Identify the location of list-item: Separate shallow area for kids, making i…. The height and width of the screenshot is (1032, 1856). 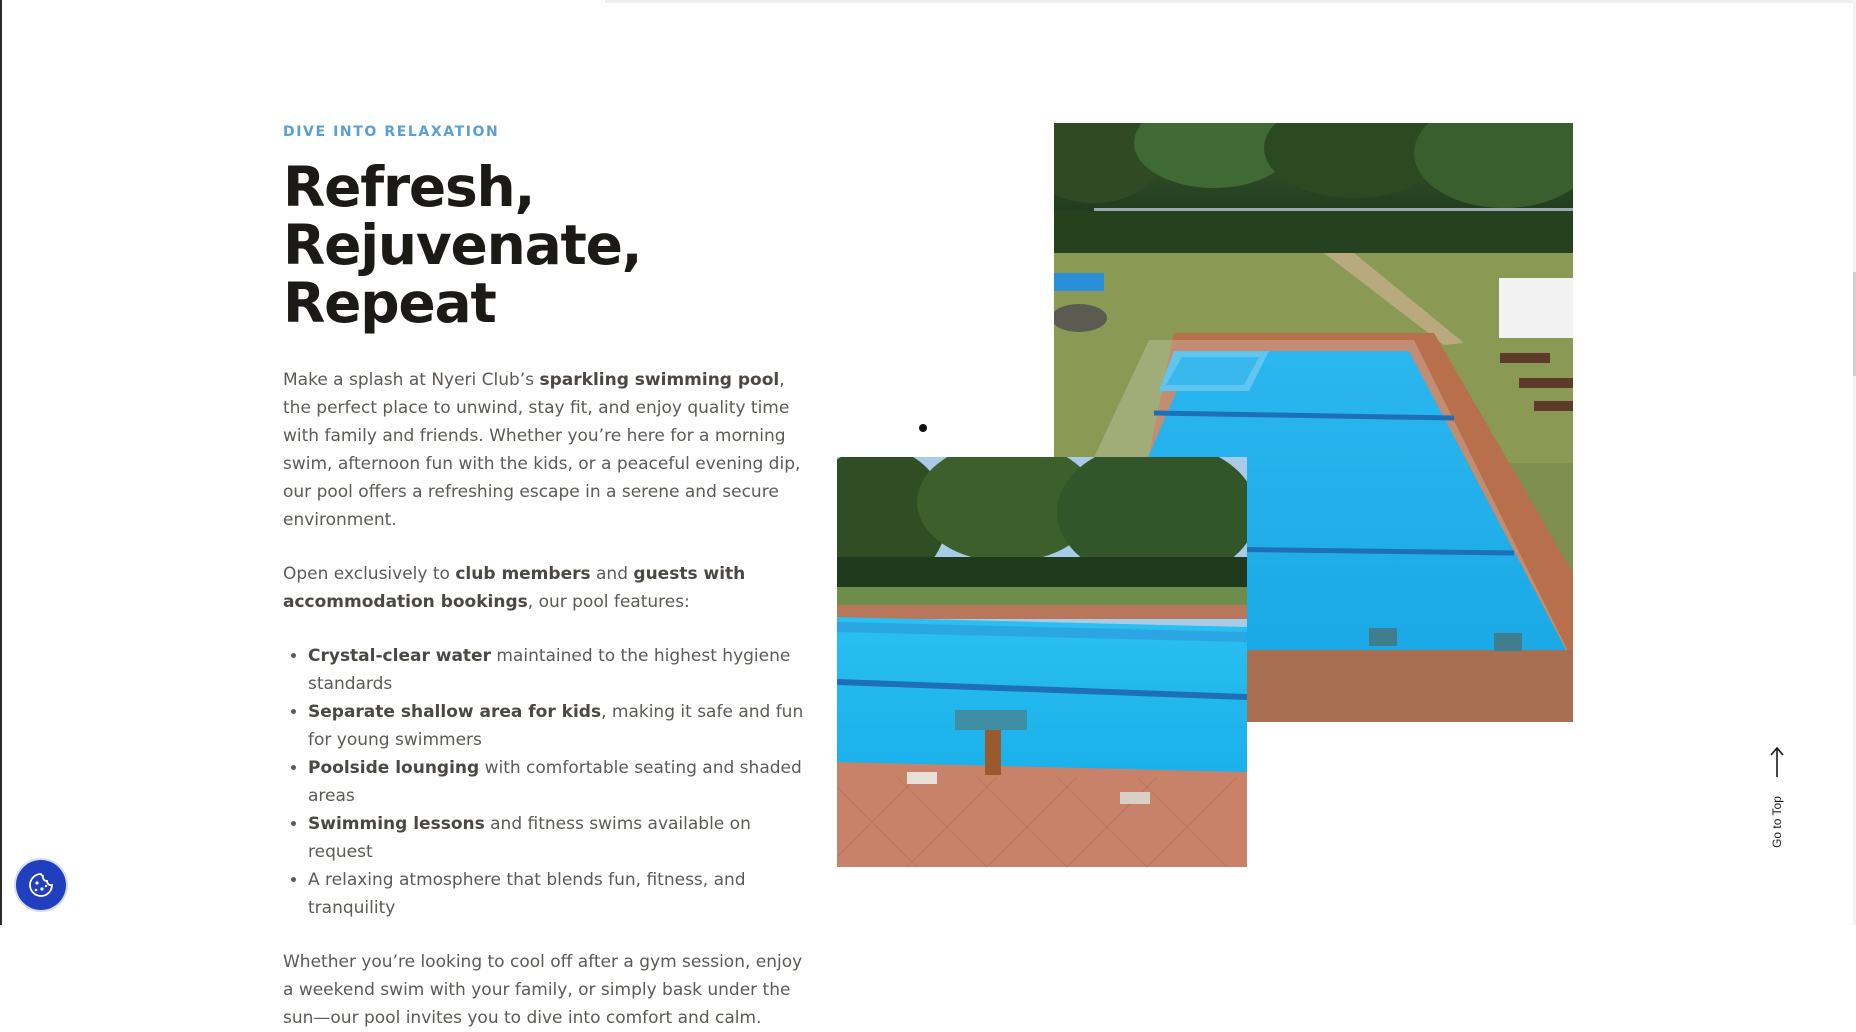
(560, 726).